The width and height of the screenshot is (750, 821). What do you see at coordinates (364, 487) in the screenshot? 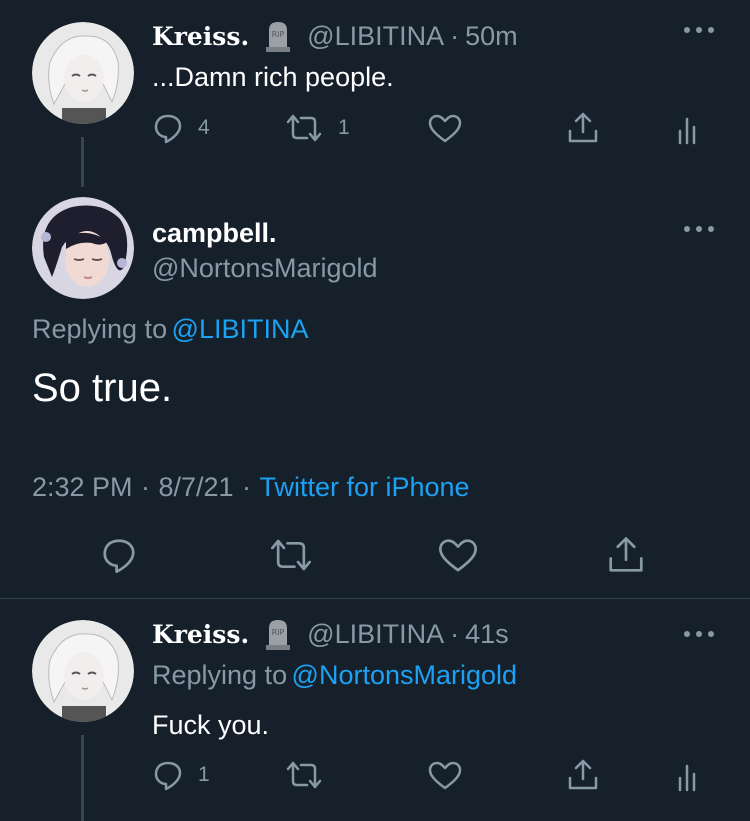
I see `tweet-source: Twitter for iPhone` at bounding box center [364, 487].